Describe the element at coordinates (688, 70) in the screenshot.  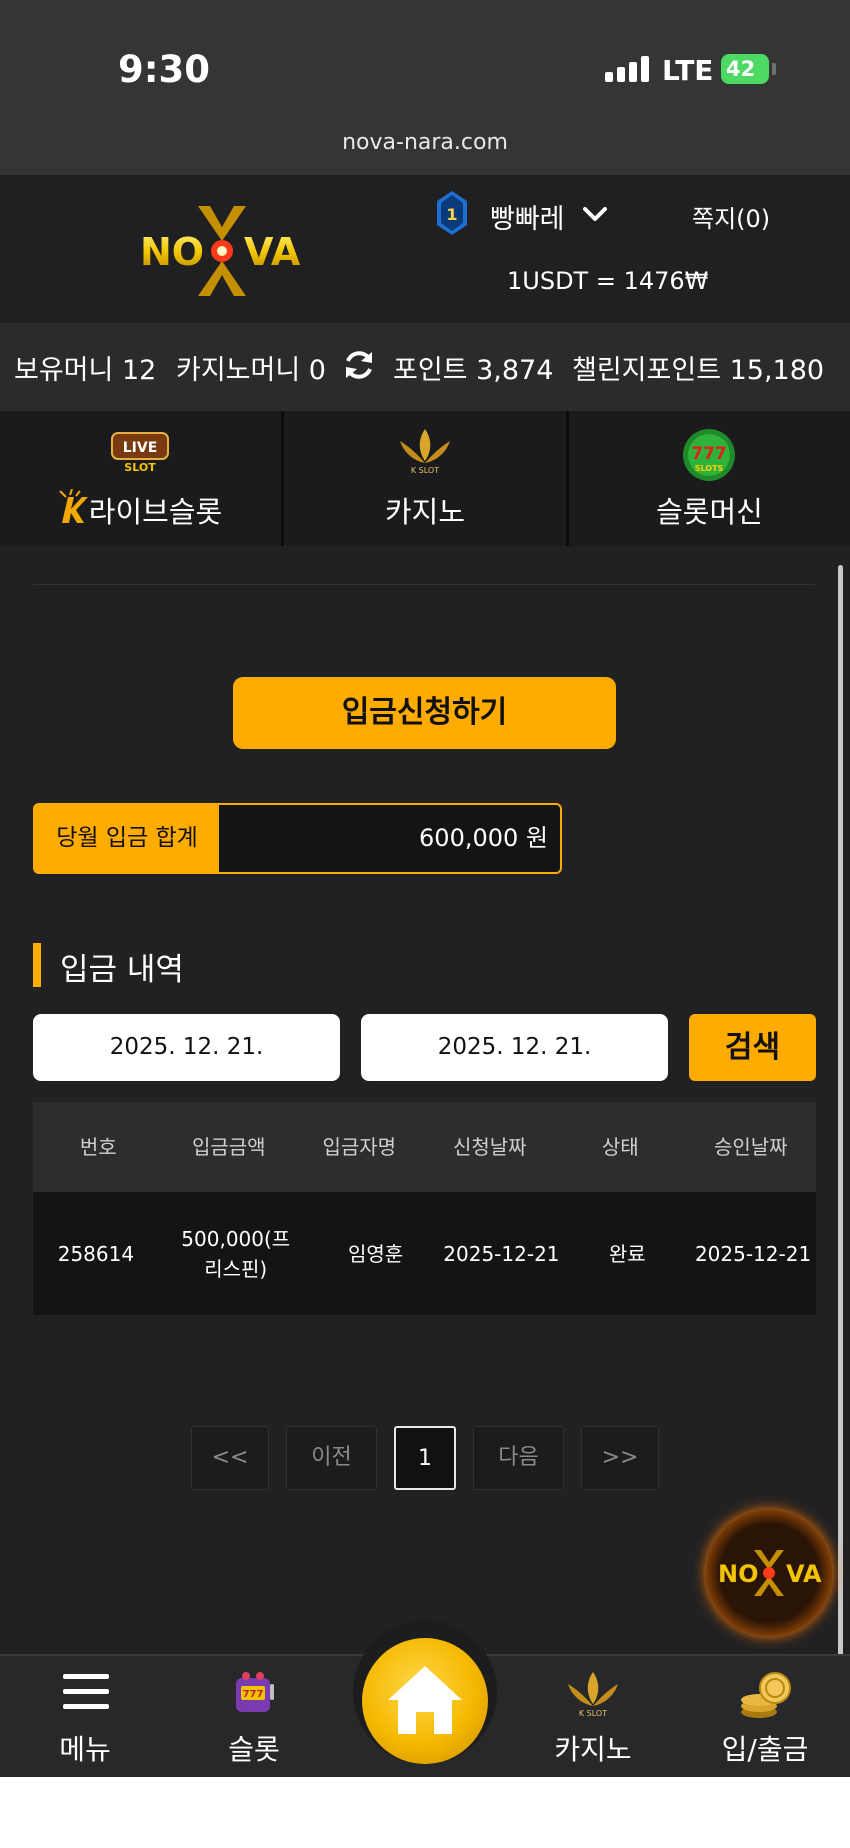
I see `network-label: LTE` at that location.